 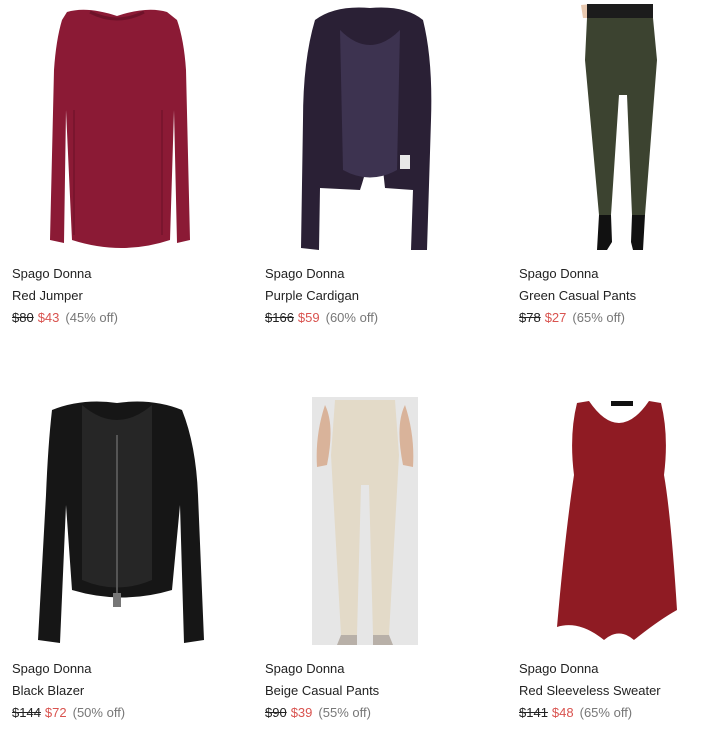 What do you see at coordinates (26, 712) in the screenshot?
I see `original-price: $144` at bounding box center [26, 712].